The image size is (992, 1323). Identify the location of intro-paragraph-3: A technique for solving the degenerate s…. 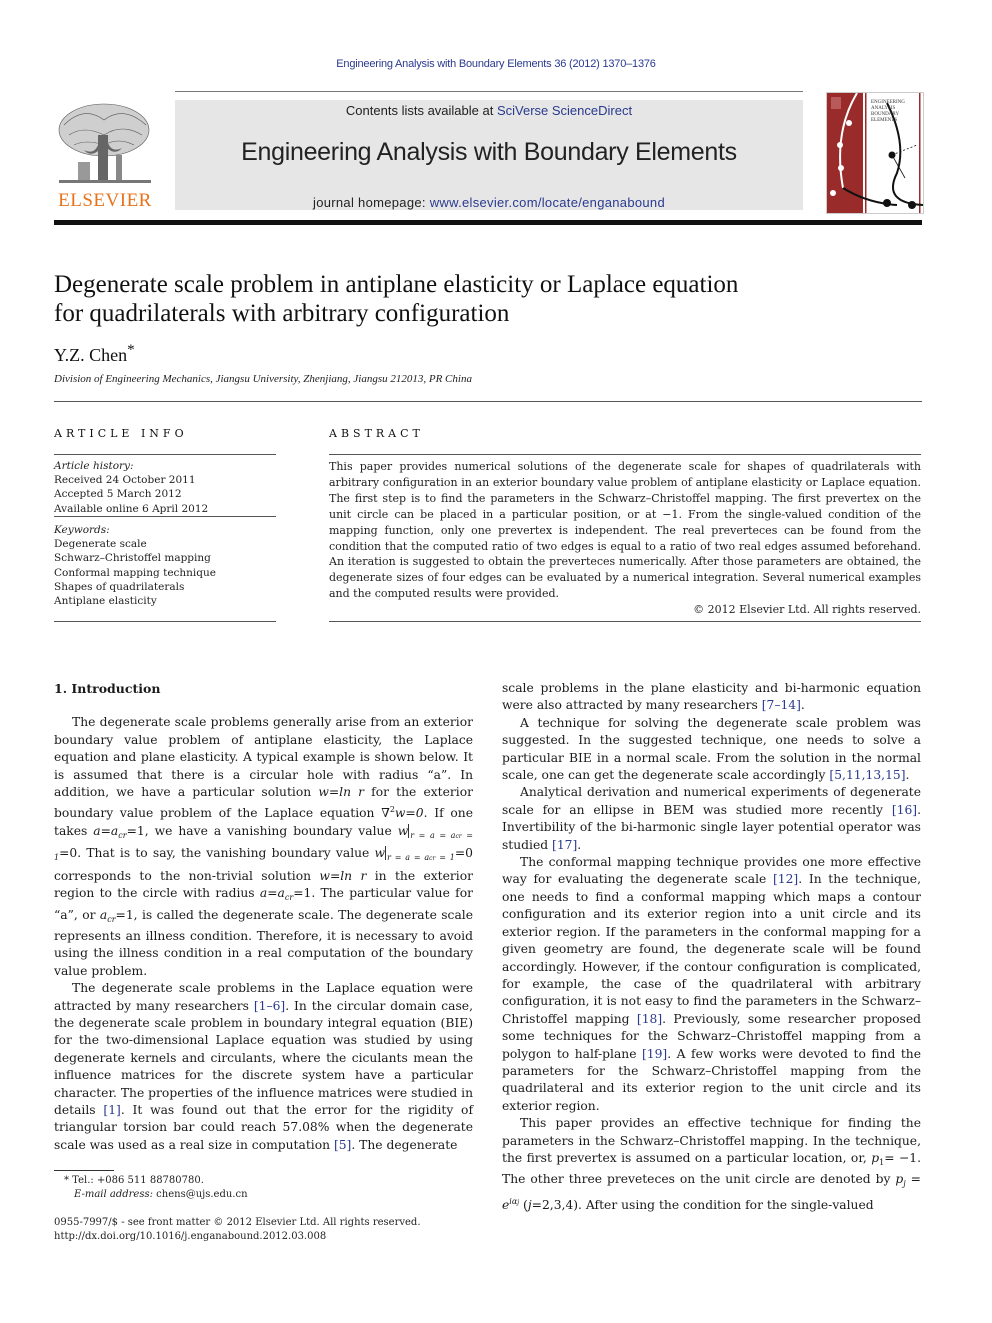
(711, 749).